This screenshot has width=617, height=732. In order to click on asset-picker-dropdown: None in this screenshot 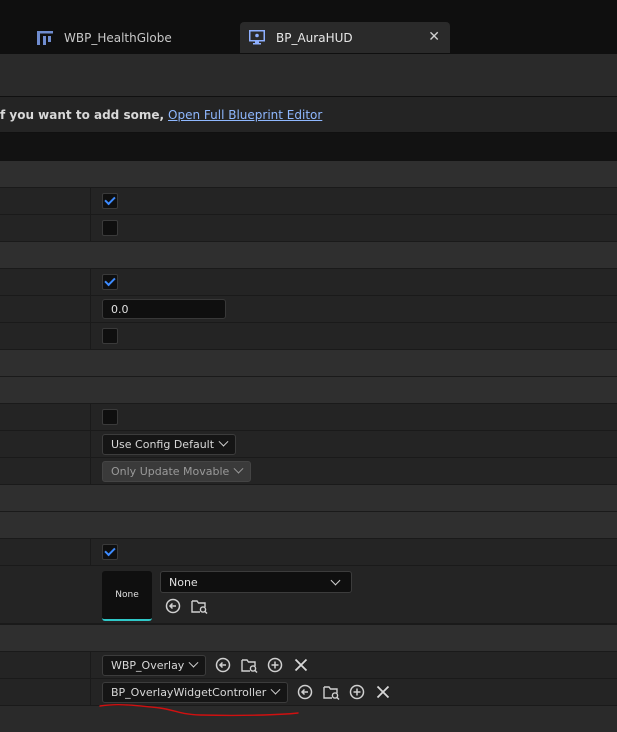, I will do `click(256, 582)`.